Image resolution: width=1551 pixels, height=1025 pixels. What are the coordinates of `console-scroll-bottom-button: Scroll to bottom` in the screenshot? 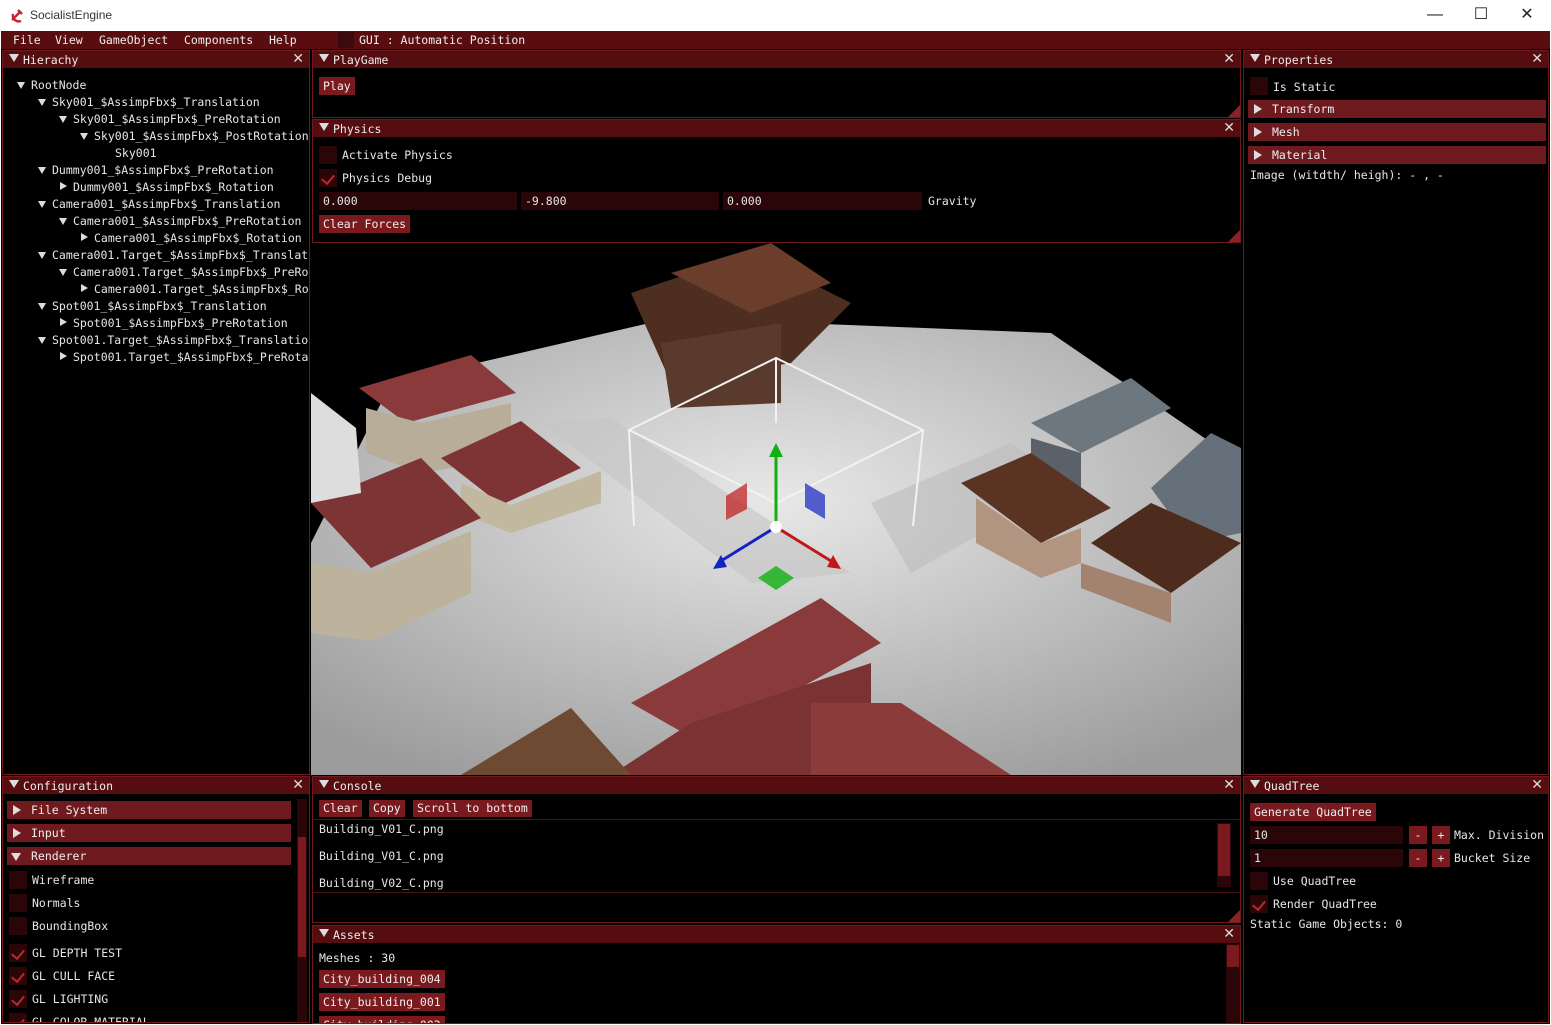 It's located at (472, 808).